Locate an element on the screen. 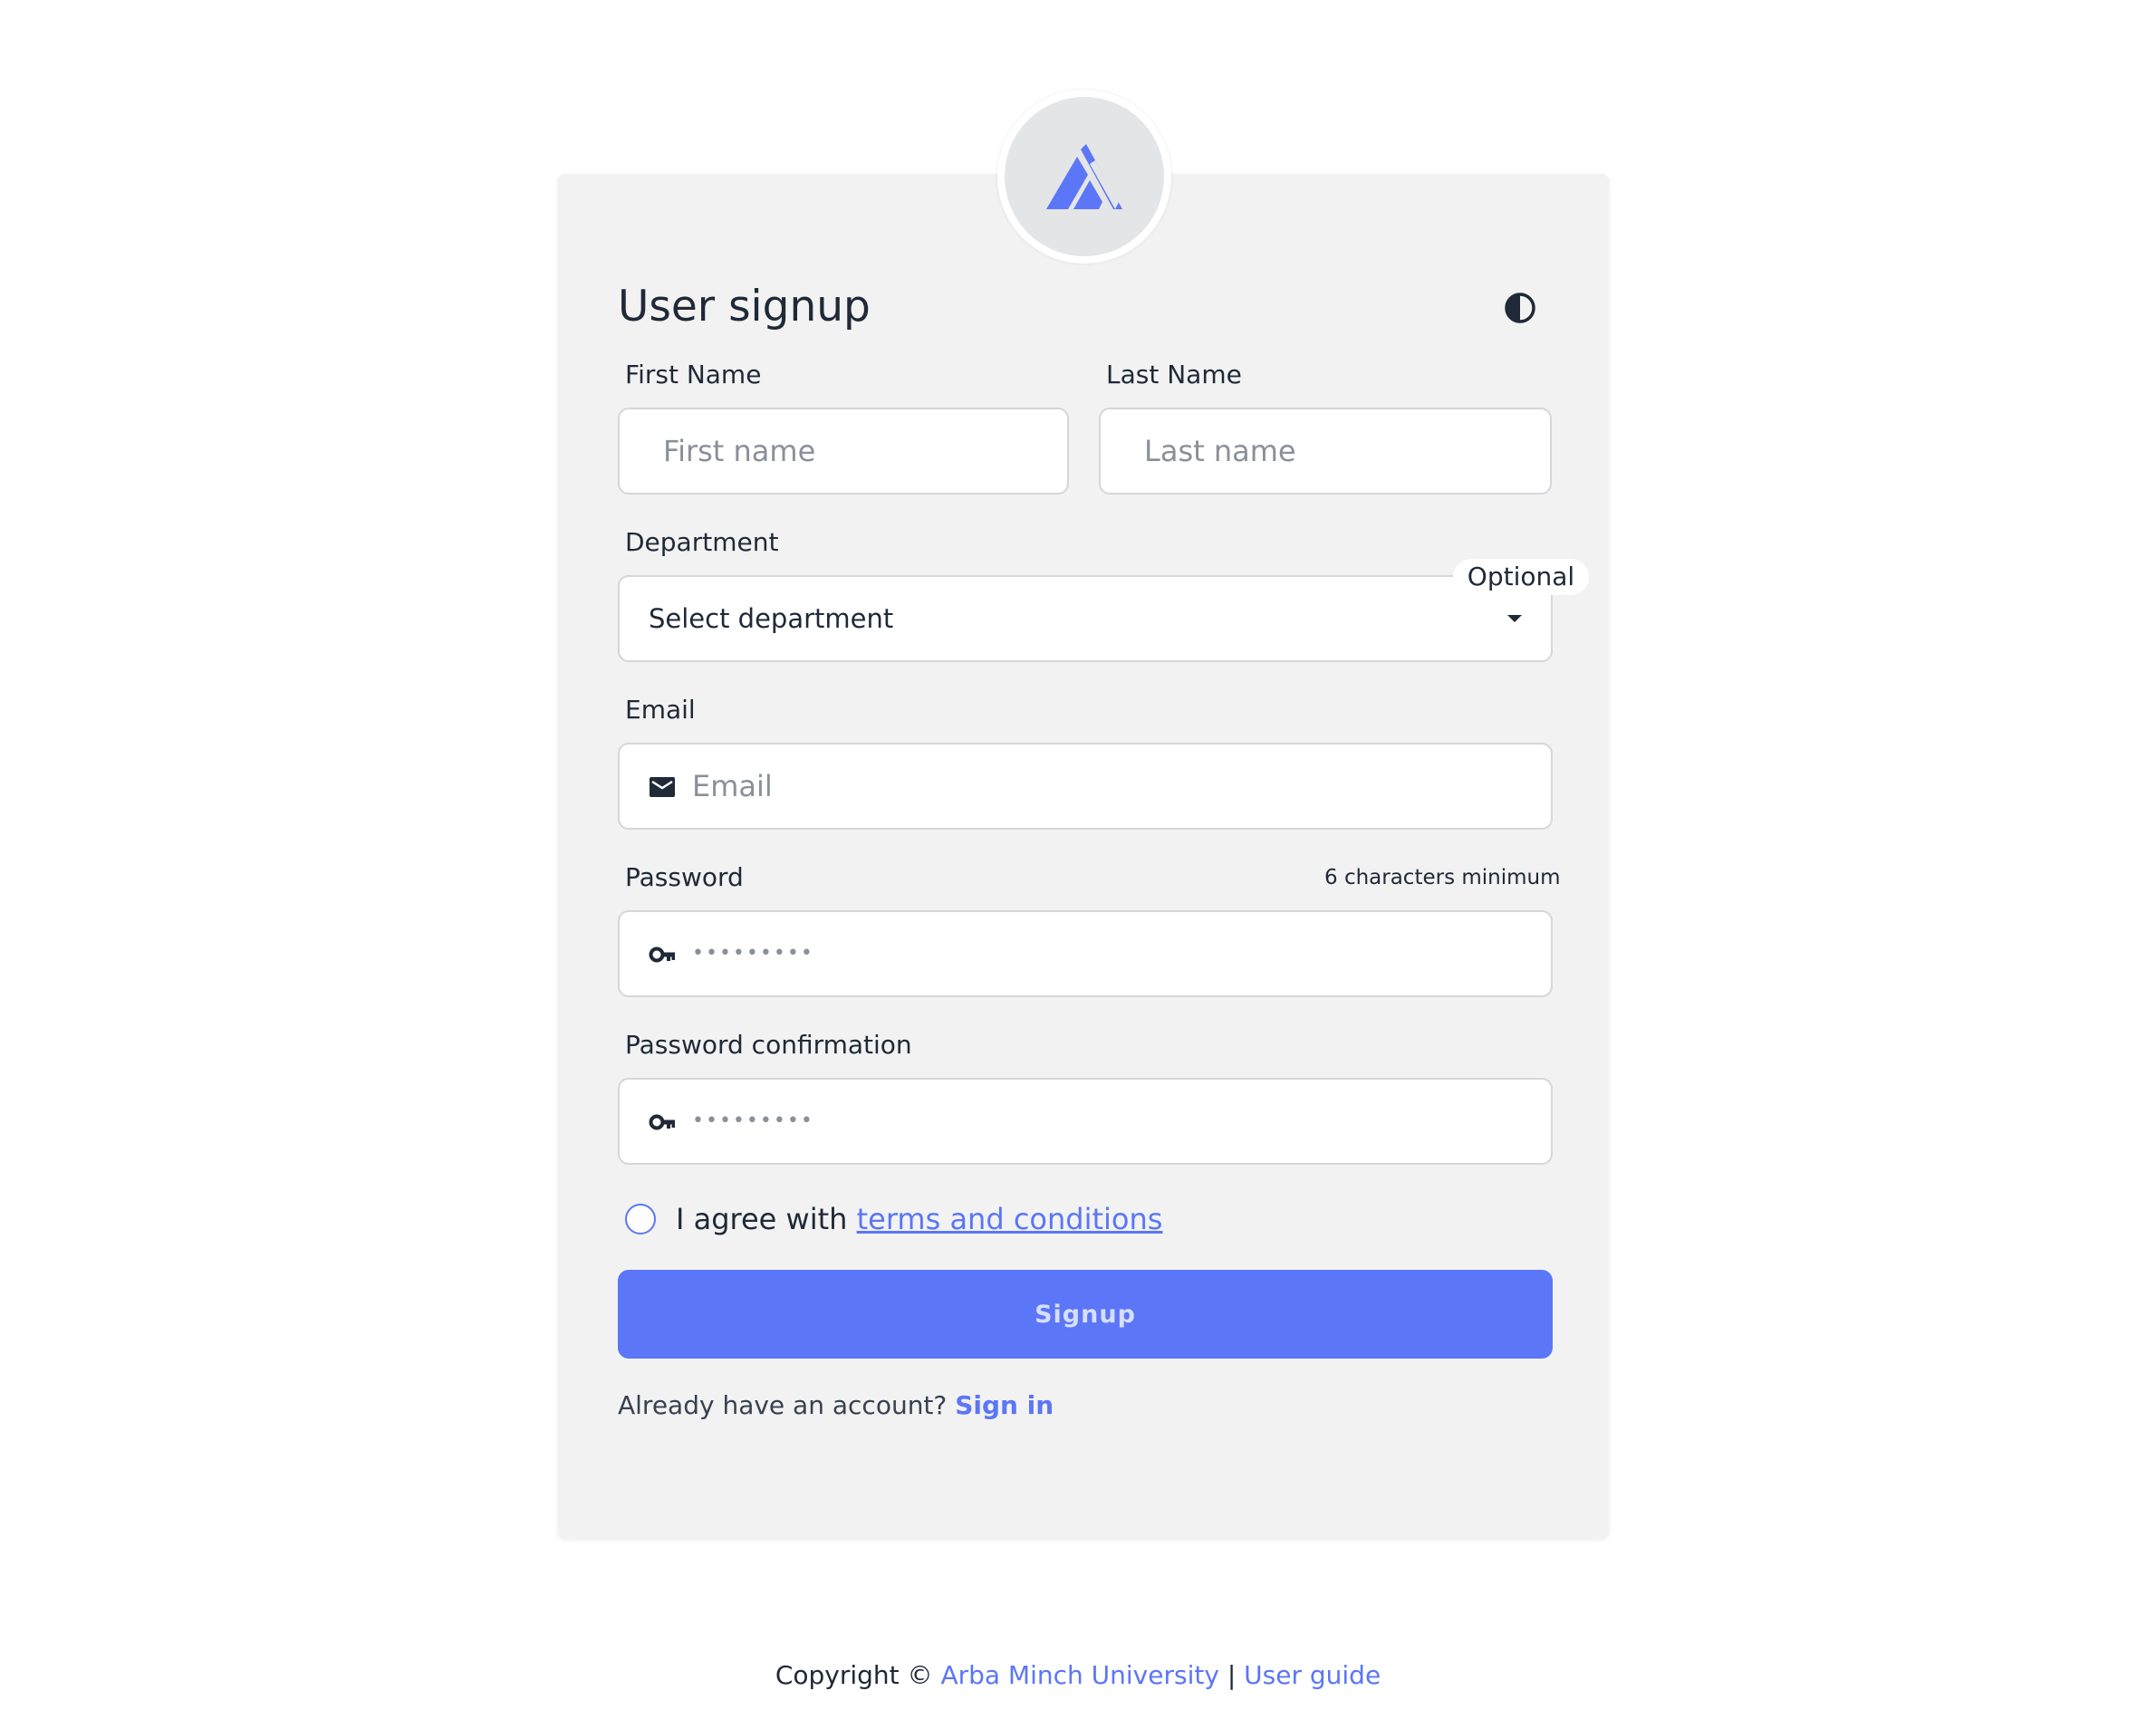 The image size is (2156, 1710). optional-badge: Optional is located at coordinates (1521, 577).